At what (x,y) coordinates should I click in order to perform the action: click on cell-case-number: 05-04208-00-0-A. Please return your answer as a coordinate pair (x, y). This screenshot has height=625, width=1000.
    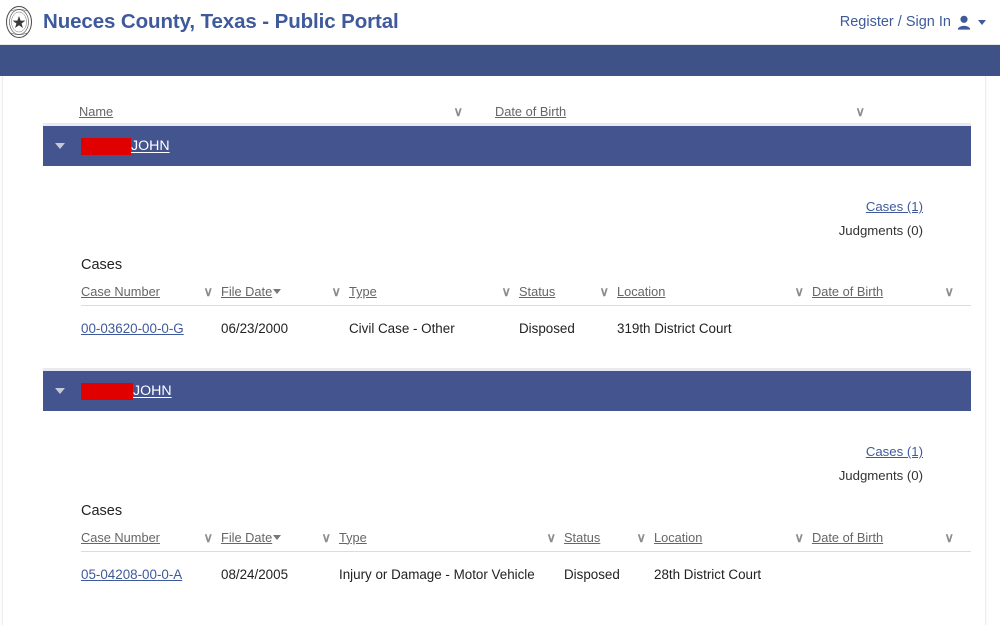
    Looking at the image, I should click on (151, 574).